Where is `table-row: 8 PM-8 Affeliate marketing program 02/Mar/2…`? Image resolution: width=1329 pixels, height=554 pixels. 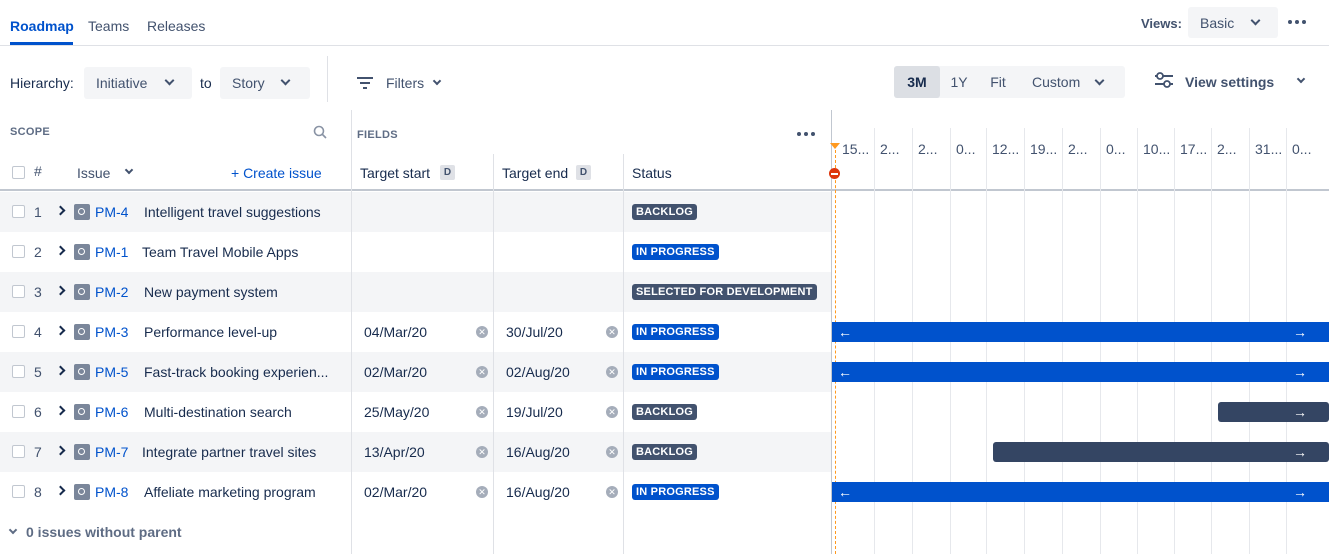
table-row: 8 PM-8 Affeliate marketing program 02/Mar/2… is located at coordinates (415, 492).